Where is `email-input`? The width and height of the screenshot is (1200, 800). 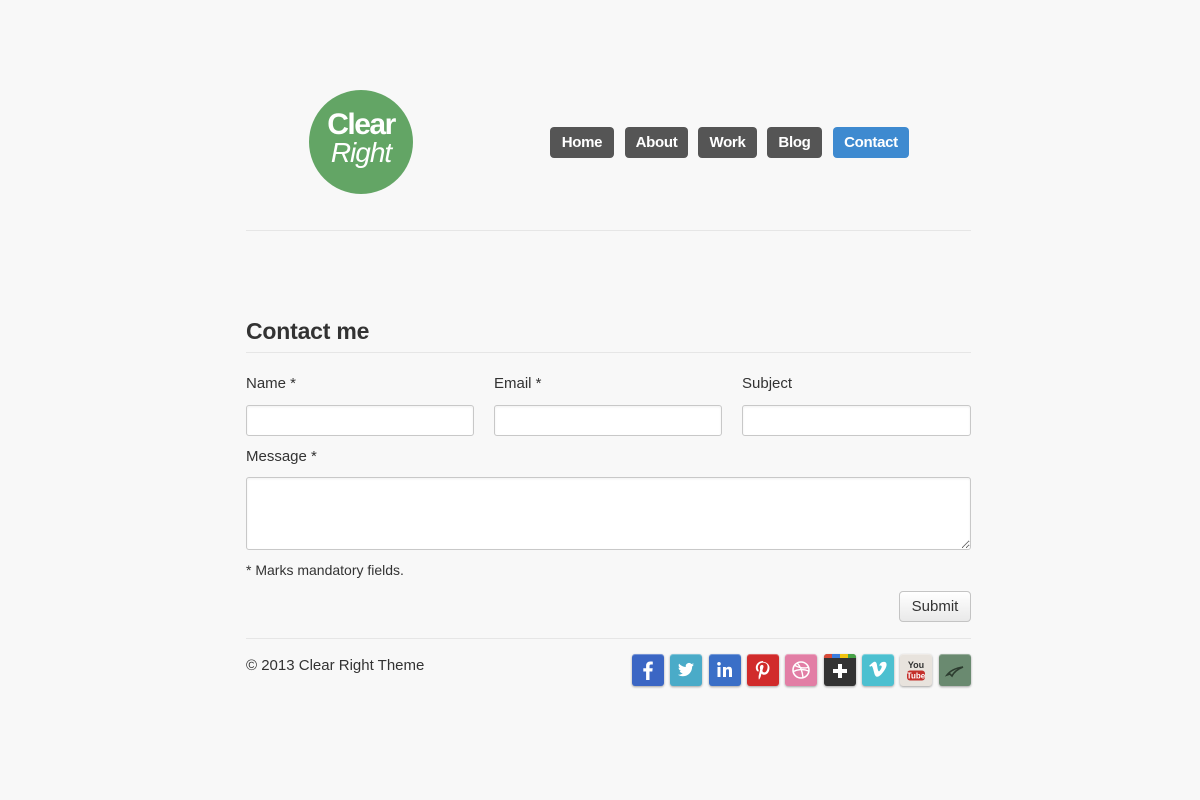
email-input is located at coordinates (608, 420).